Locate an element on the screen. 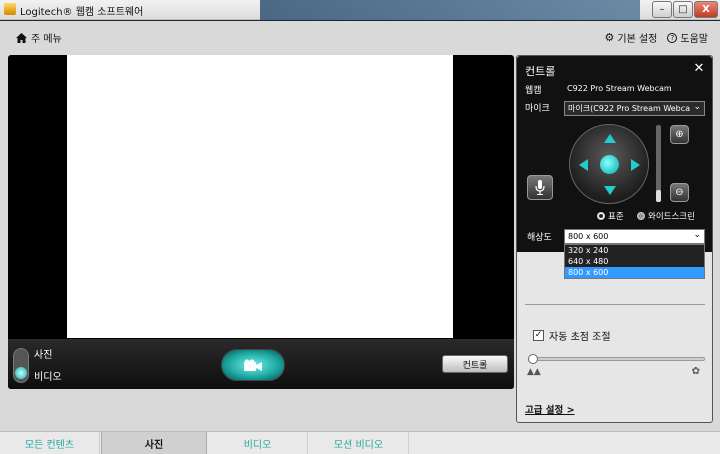 This screenshot has height=454, width=720. help-icon: ? is located at coordinates (672, 37).